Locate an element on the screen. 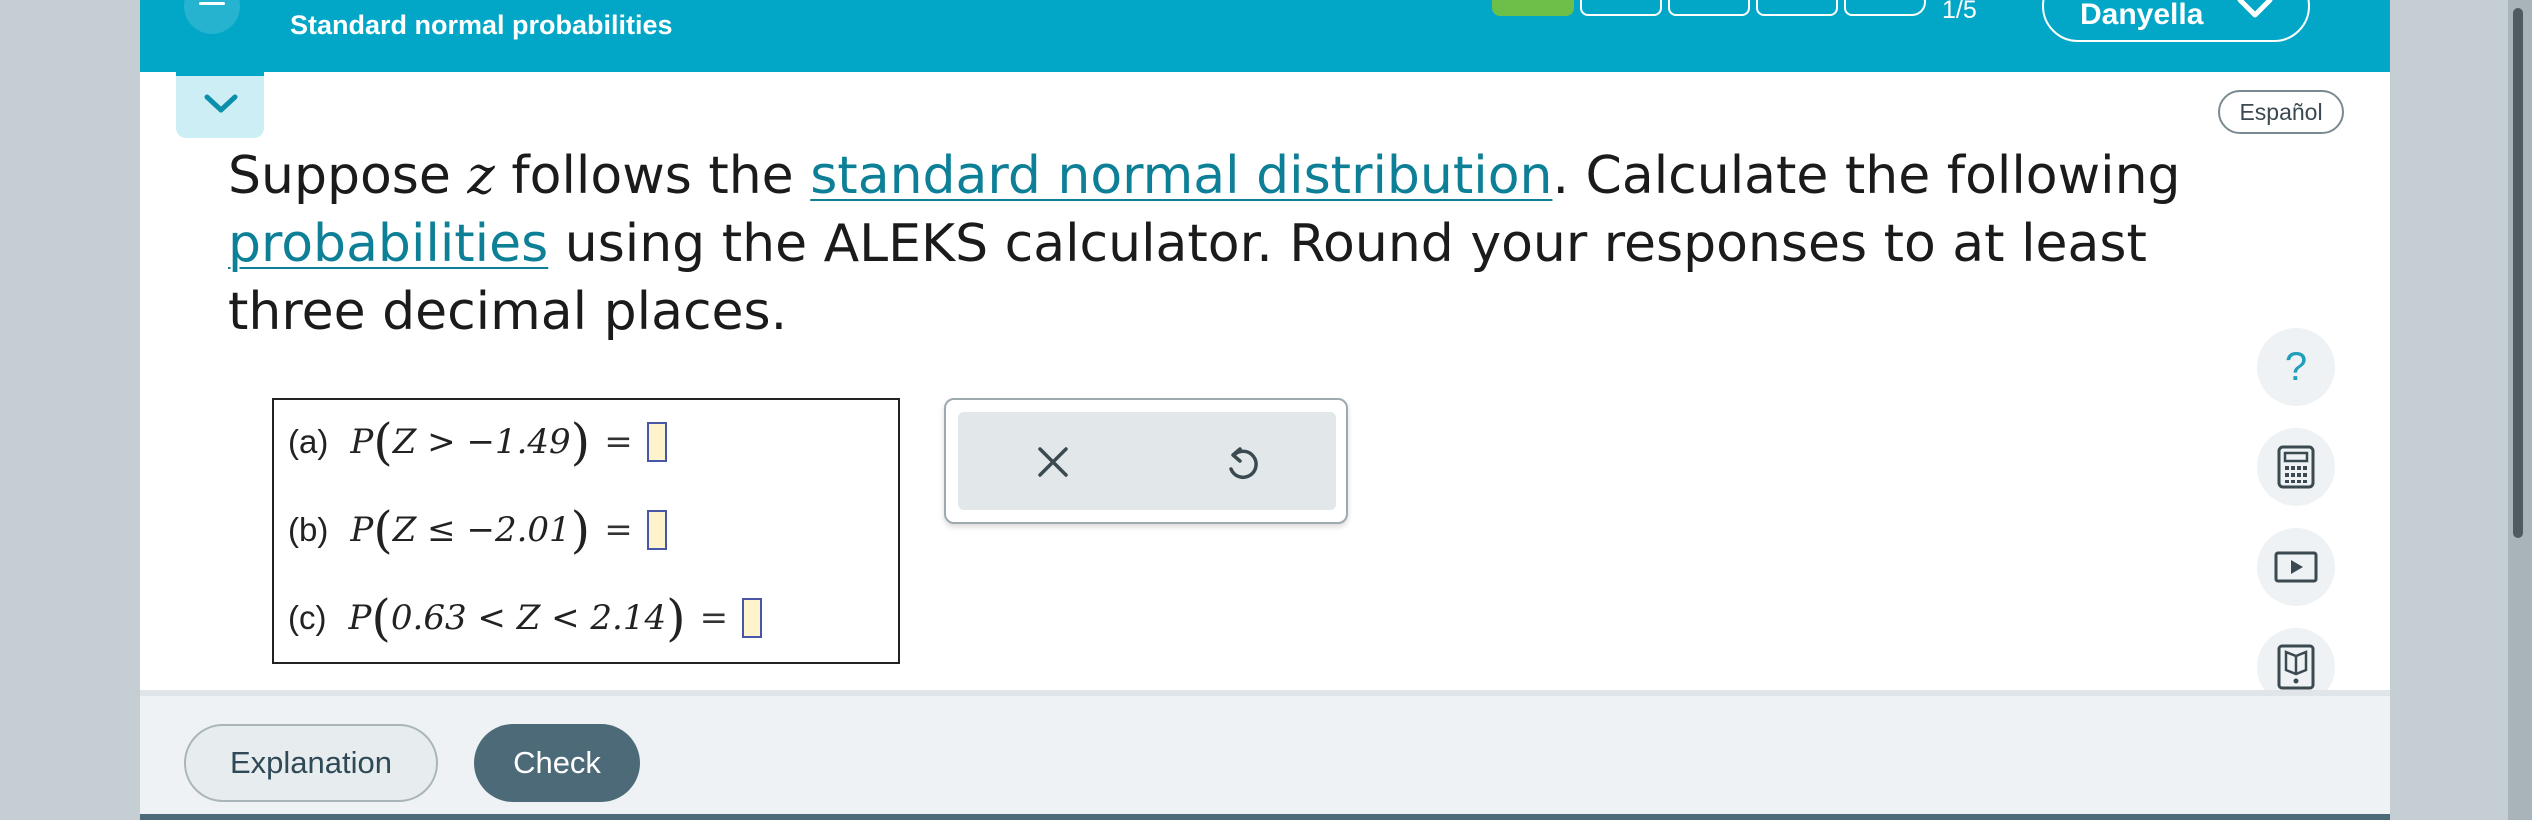  footer-bottom-edge is located at coordinates (1265, 817).